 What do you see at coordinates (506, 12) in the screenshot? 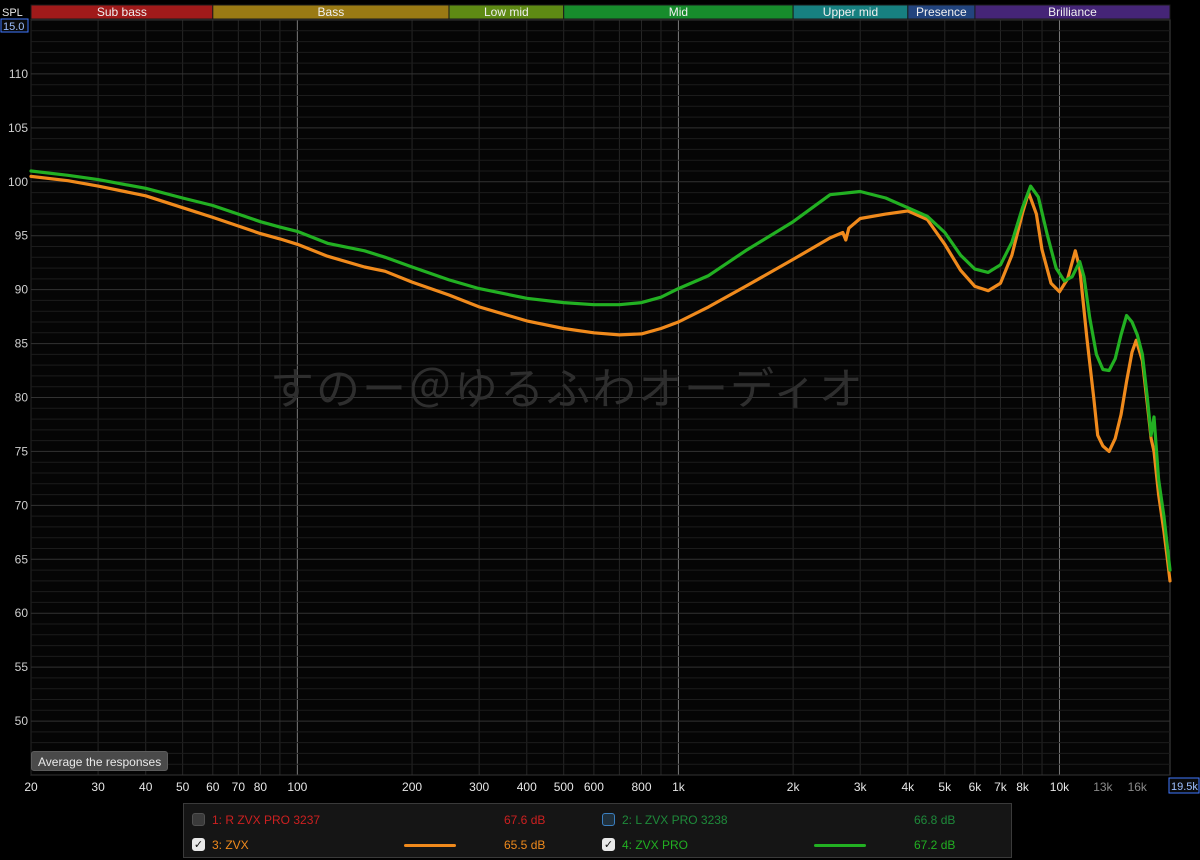
I see `band-label: Low mid` at bounding box center [506, 12].